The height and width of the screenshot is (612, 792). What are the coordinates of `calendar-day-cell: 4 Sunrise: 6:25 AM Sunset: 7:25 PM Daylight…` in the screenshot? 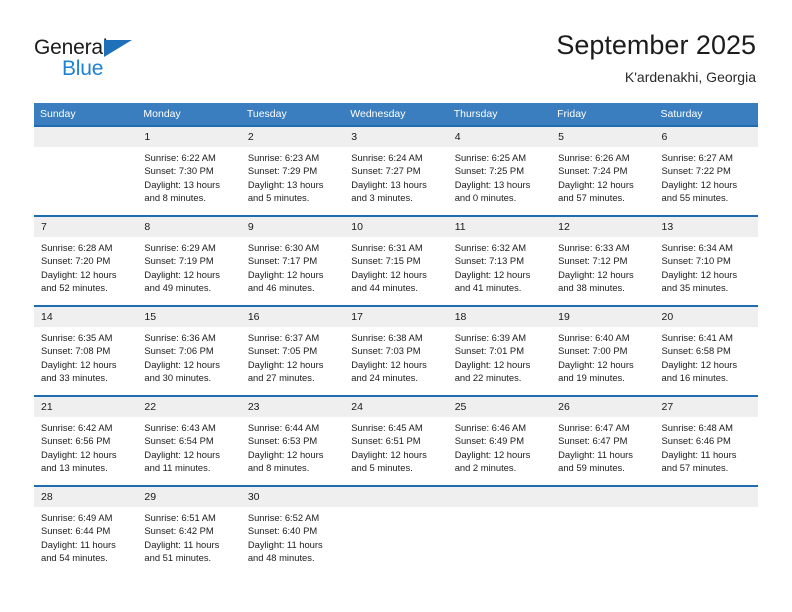 It's located at (499, 170).